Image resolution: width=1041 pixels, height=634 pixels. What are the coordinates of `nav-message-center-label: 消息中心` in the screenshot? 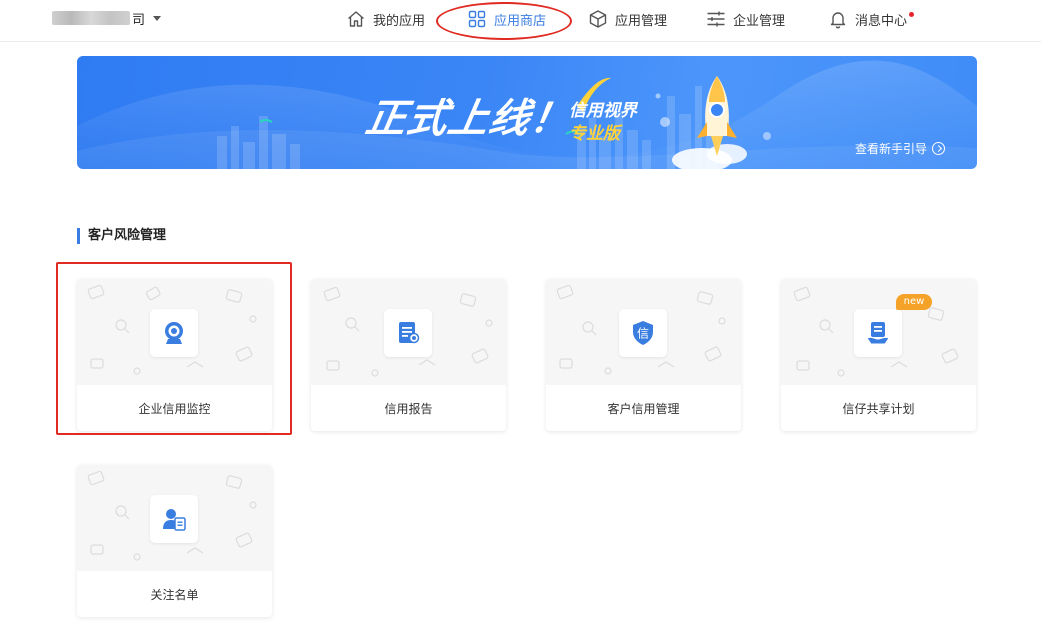 It's located at (881, 21).